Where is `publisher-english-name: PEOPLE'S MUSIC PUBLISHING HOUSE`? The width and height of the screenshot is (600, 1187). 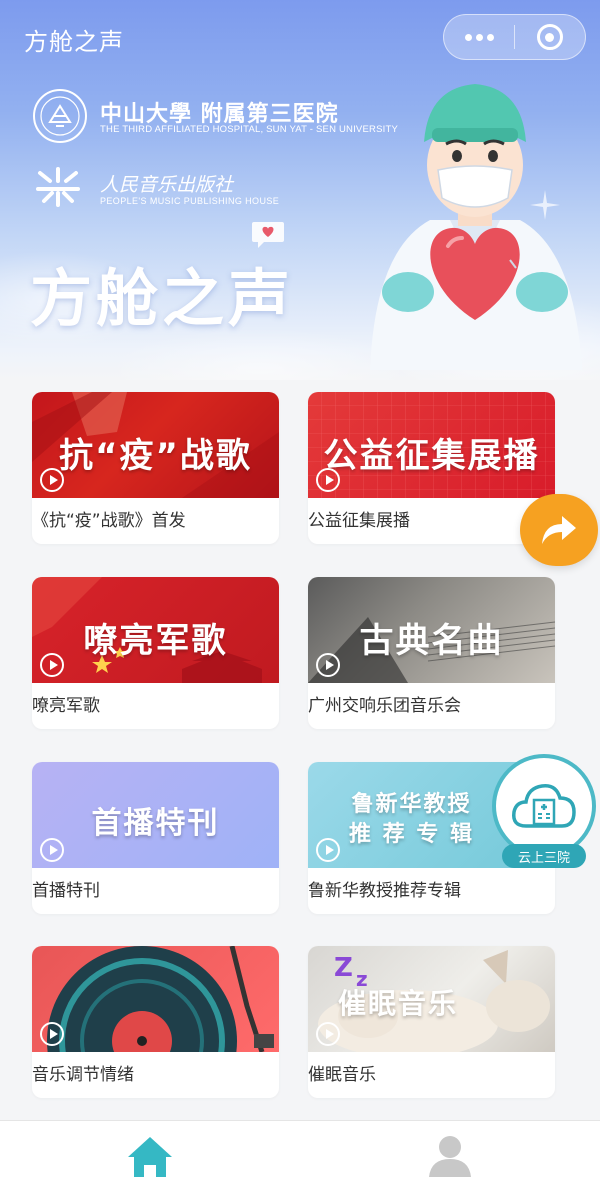
publisher-english-name: PEOPLE'S MUSIC PUBLISHING HOUSE is located at coordinates (190, 201).